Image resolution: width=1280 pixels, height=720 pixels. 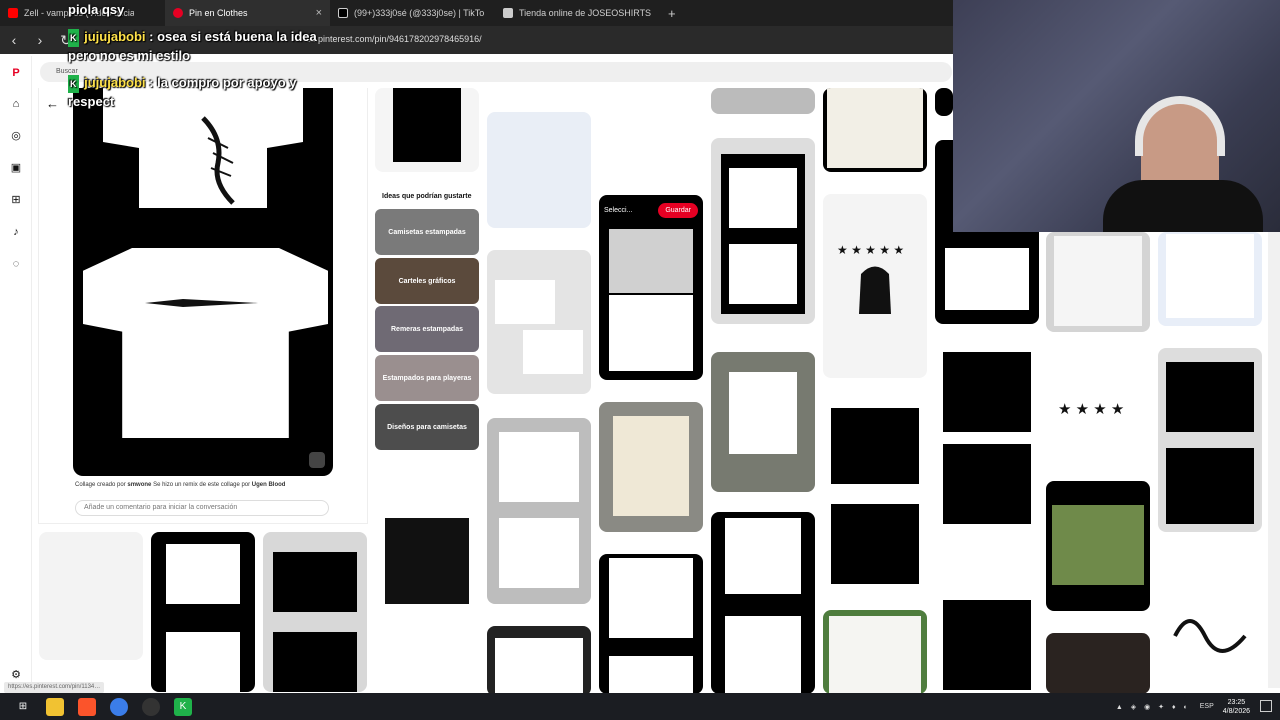 What do you see at coordinates (16, 675) in the screenshot?
I see `settings-icon: ⚙` at bounding box center [16, 675].